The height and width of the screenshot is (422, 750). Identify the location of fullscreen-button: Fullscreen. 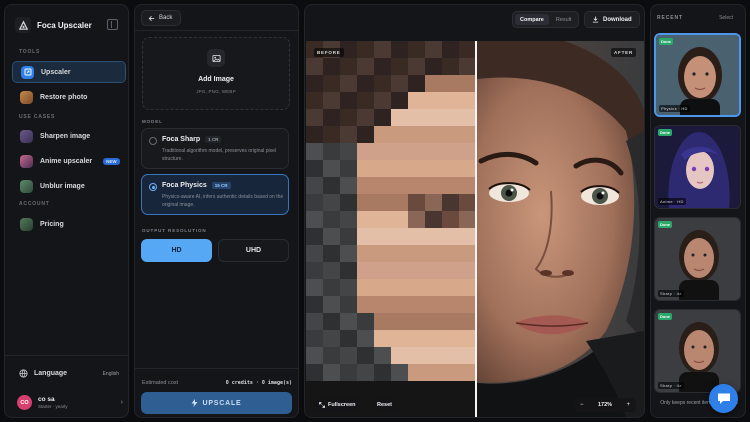
(337, 405).